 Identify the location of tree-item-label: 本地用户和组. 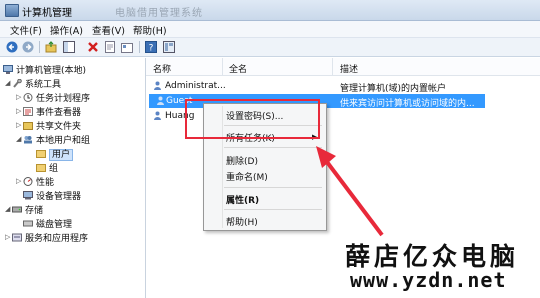
(63, 141).